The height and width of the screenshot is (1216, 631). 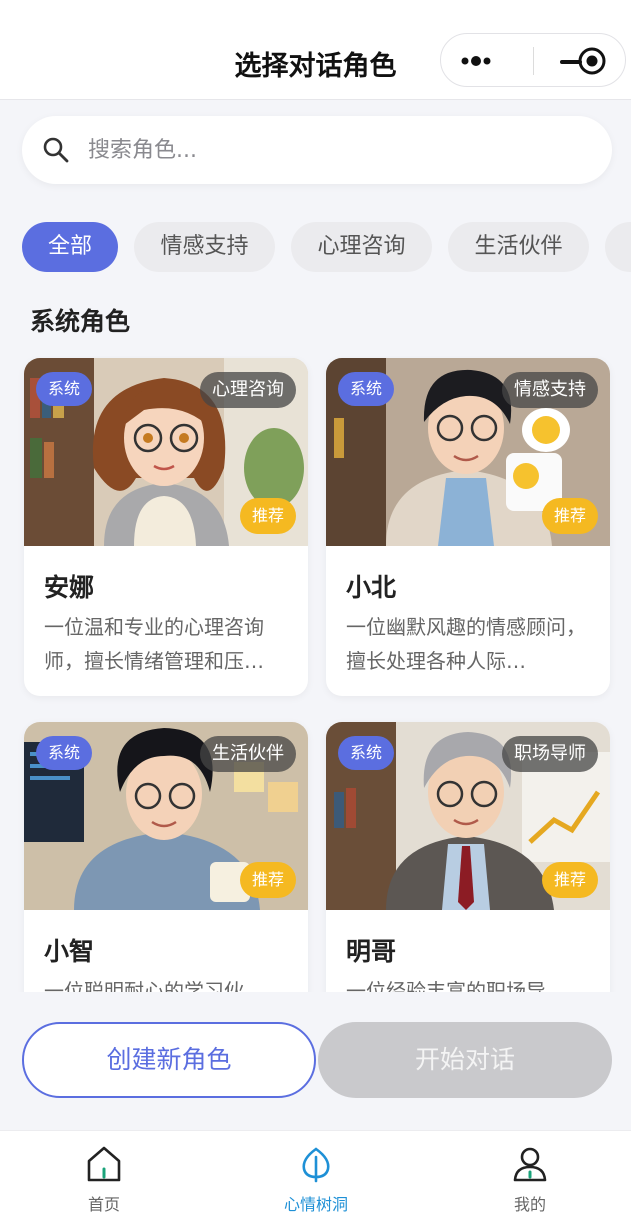 What do you see at coordinates (69, 587) in the screenshot?
I see `role-name: 安娜` at bounding box center [69, 587].